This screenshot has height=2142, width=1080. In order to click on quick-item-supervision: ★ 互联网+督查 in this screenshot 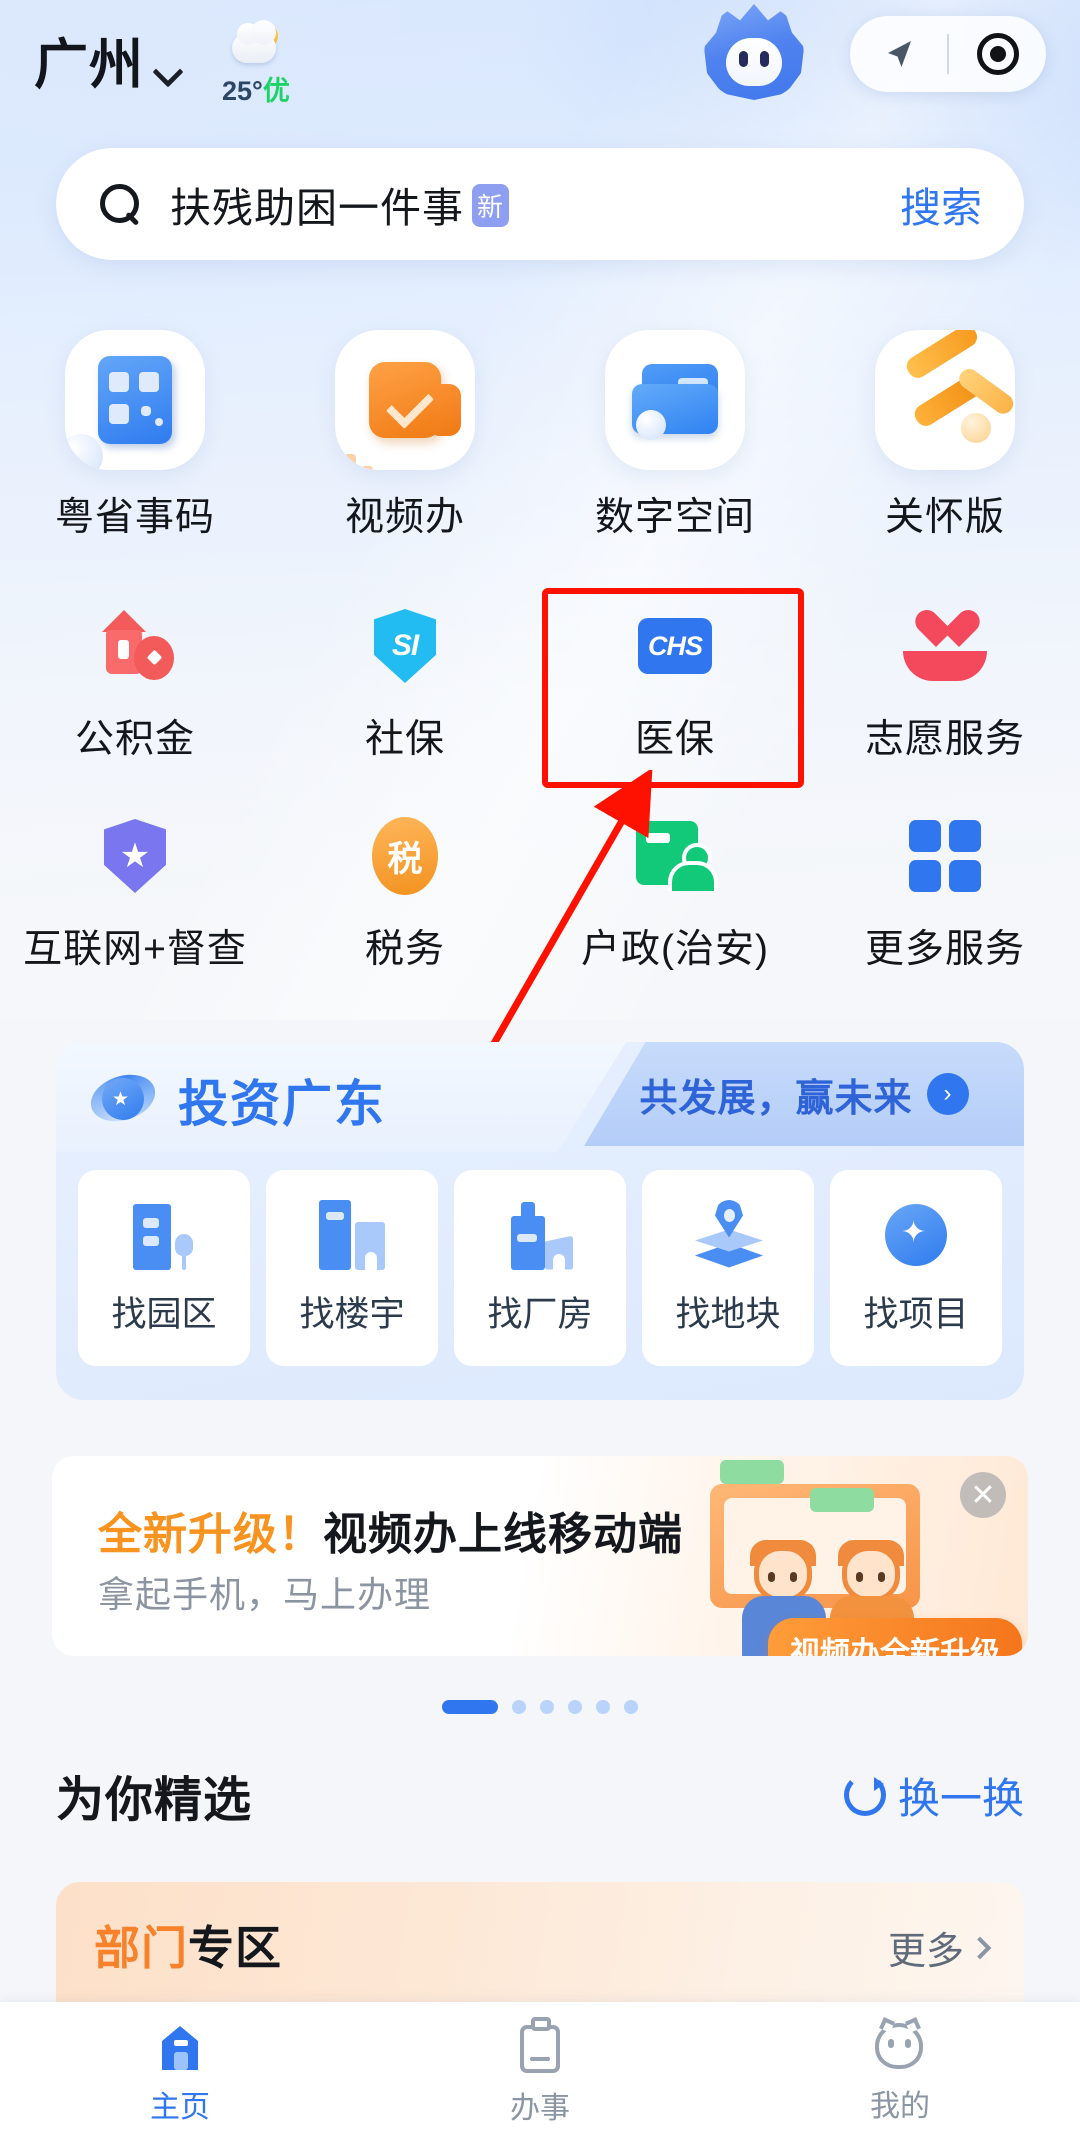, I will do `click(135, 892)`.